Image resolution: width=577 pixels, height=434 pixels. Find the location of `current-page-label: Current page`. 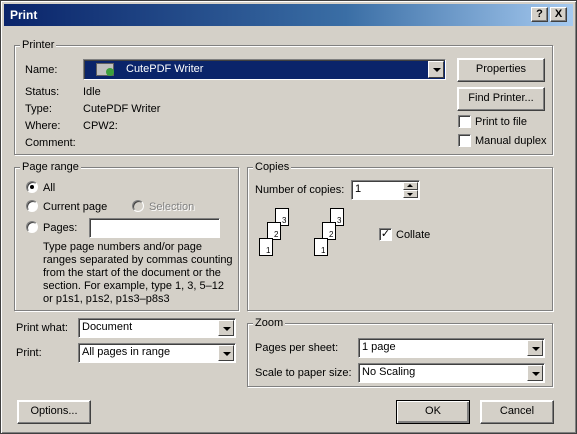

current-page-label: Current page is located at coordinates (75, 207).